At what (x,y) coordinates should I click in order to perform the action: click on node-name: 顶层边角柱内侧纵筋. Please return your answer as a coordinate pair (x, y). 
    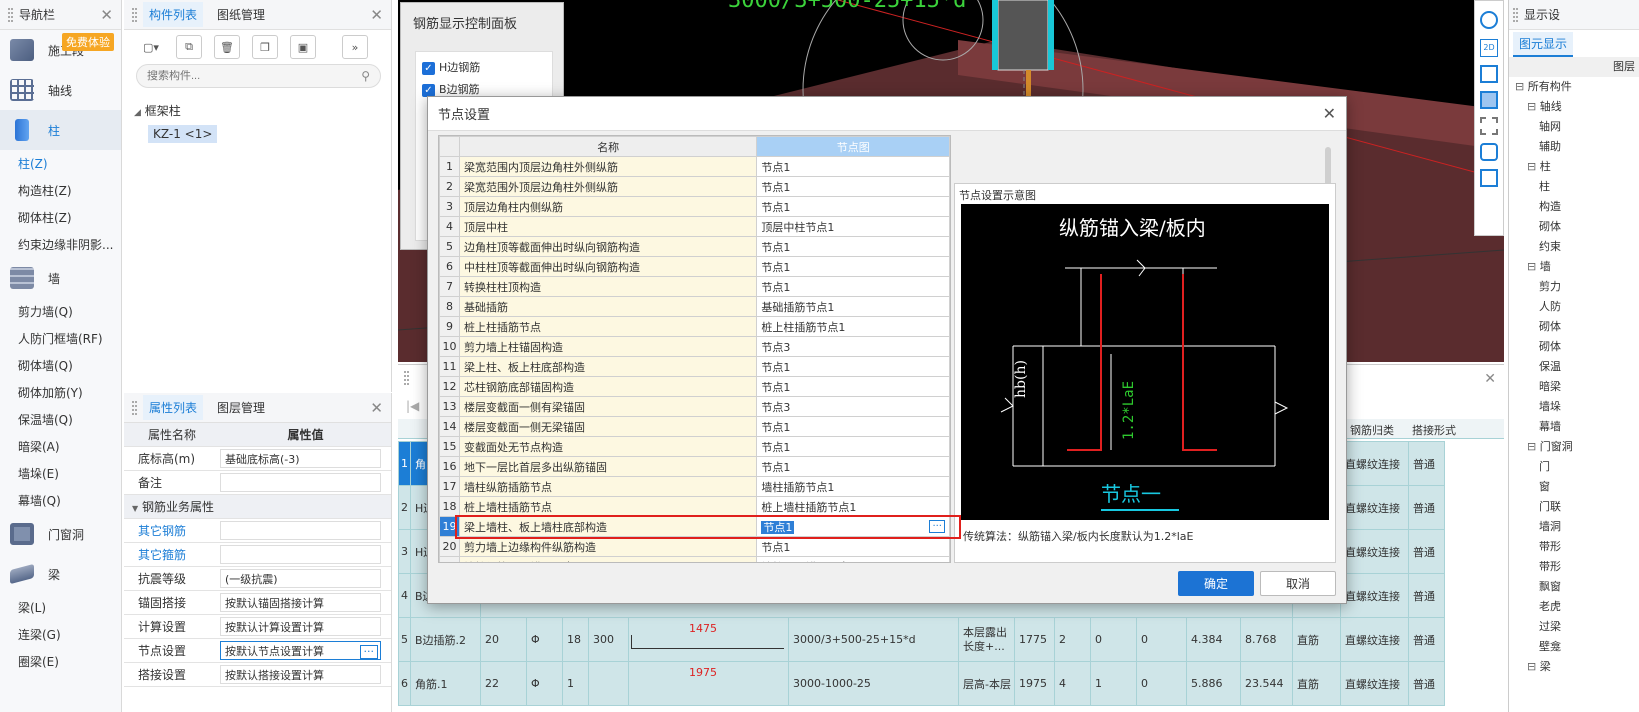
    Looking at the image, I should click on (608, 206).